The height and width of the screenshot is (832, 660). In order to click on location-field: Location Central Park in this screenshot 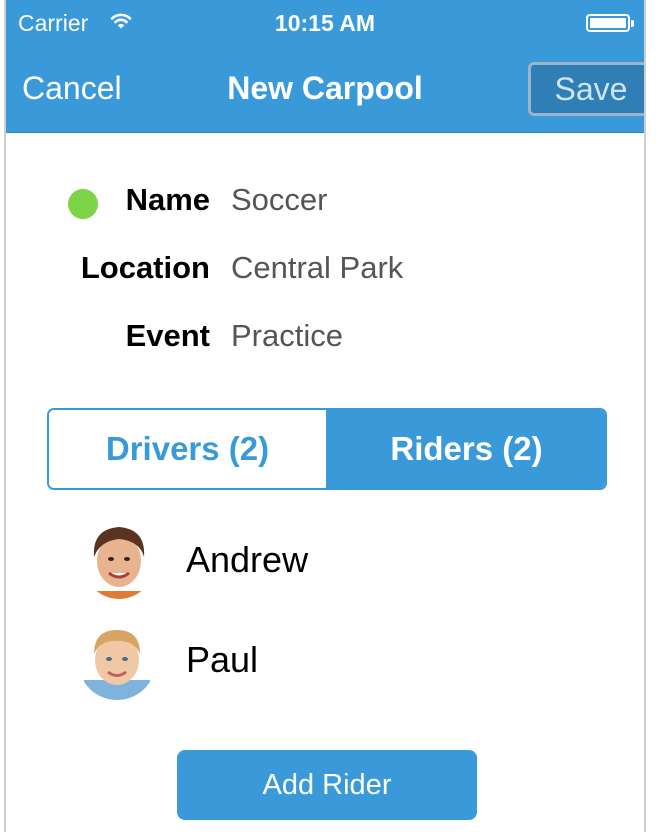, I will do `click(325, 270)`.